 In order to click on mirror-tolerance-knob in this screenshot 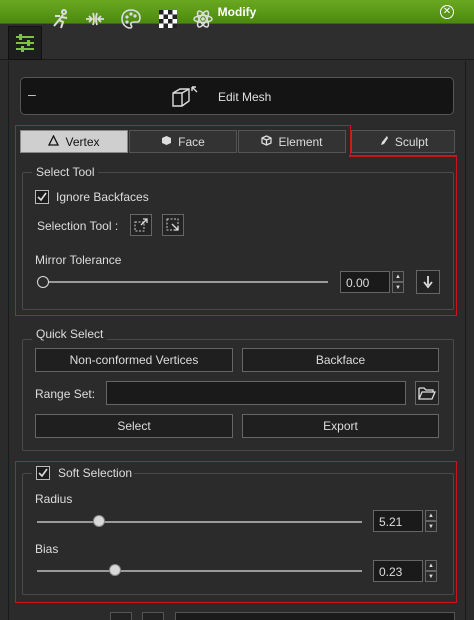, I will do `click(43, 282)`.